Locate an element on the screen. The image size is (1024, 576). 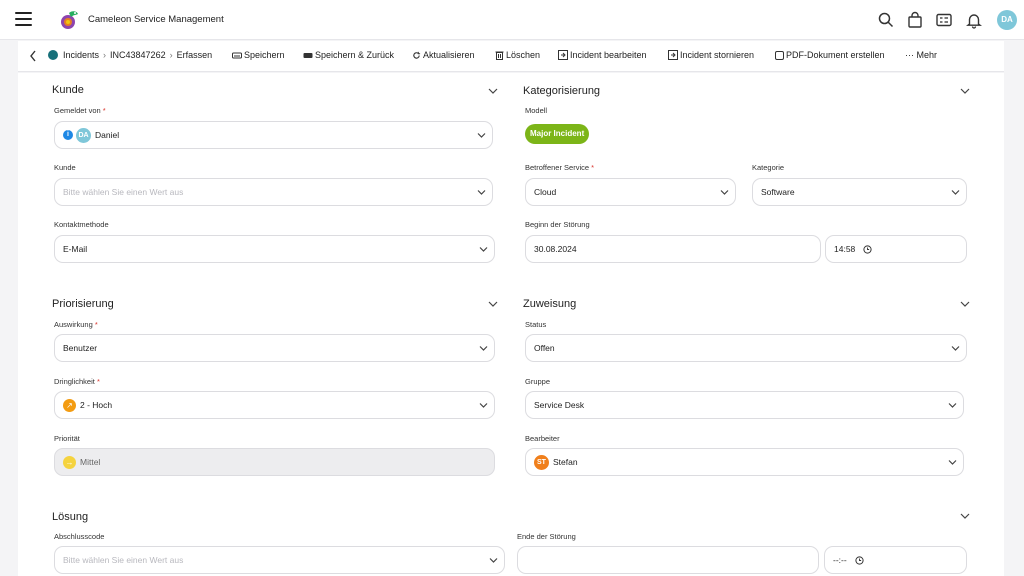
start-time-value: 14:58 is located at coordinates (845, 249).